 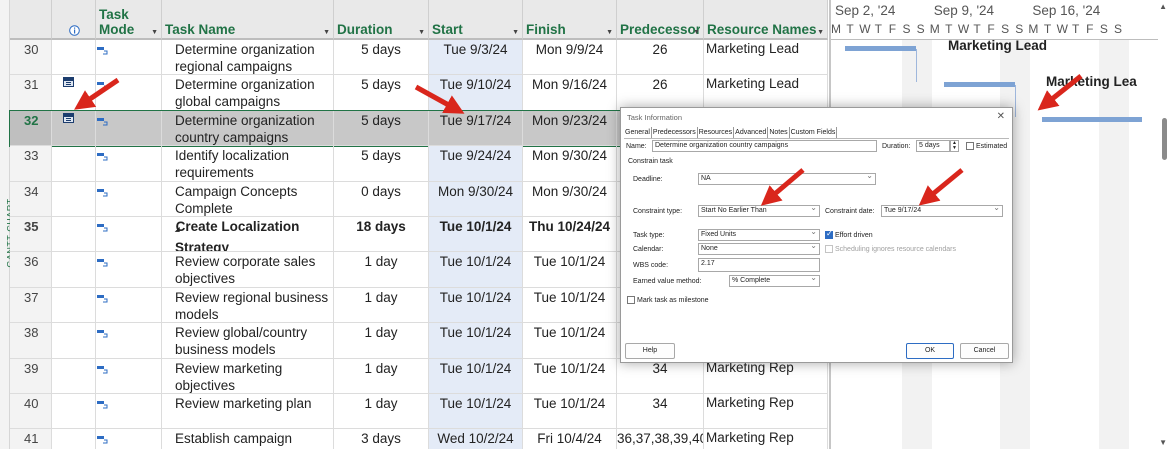 What do you see at coordinates (660, 439) in the screenshot?
I see `predecessors-cell: 36,37,38,39,40` at bounding box center [660, 439].